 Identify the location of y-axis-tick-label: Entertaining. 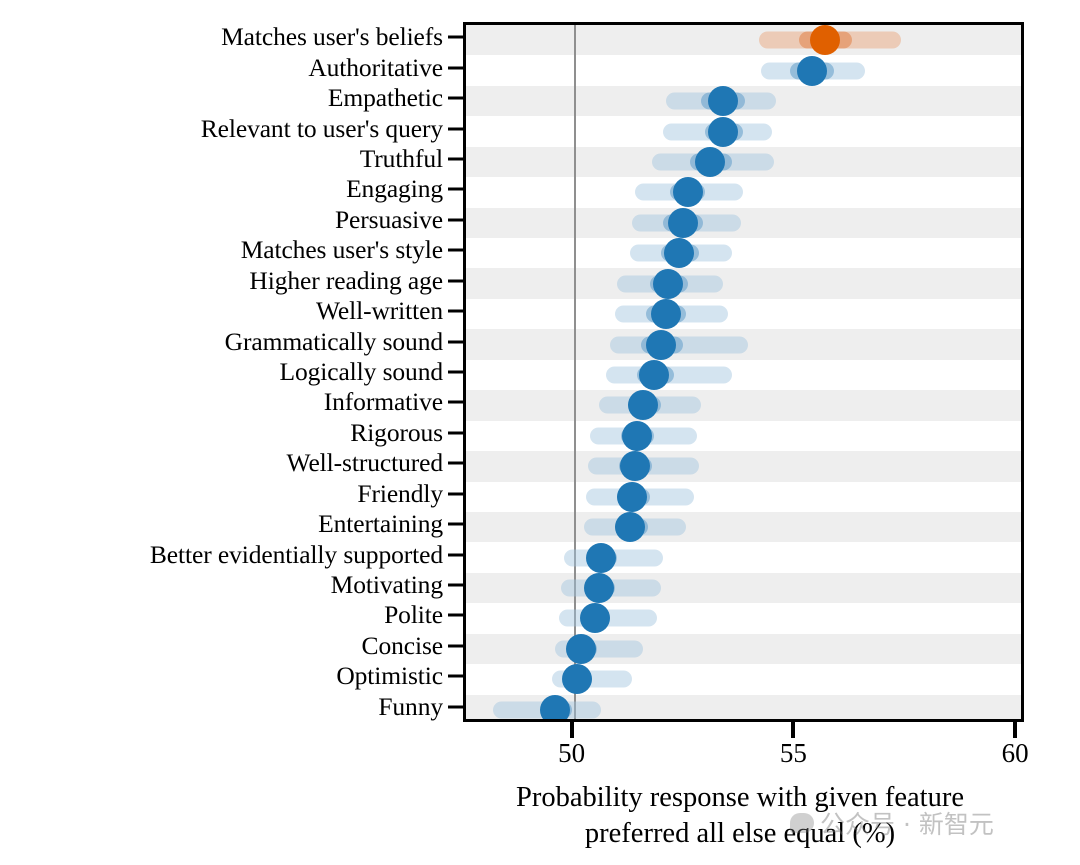
(380, 524).